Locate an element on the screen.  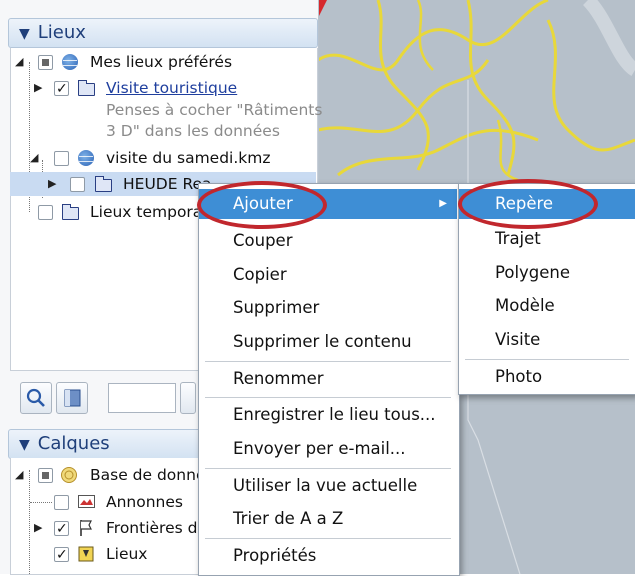
menu-item-label: Copier is located at coordinates (260, 274).